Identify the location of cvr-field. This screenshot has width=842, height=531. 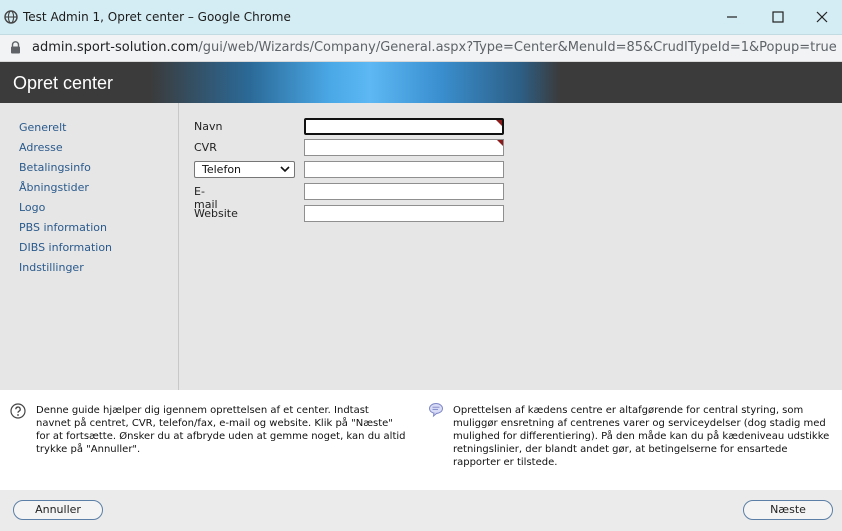
(404, 147).